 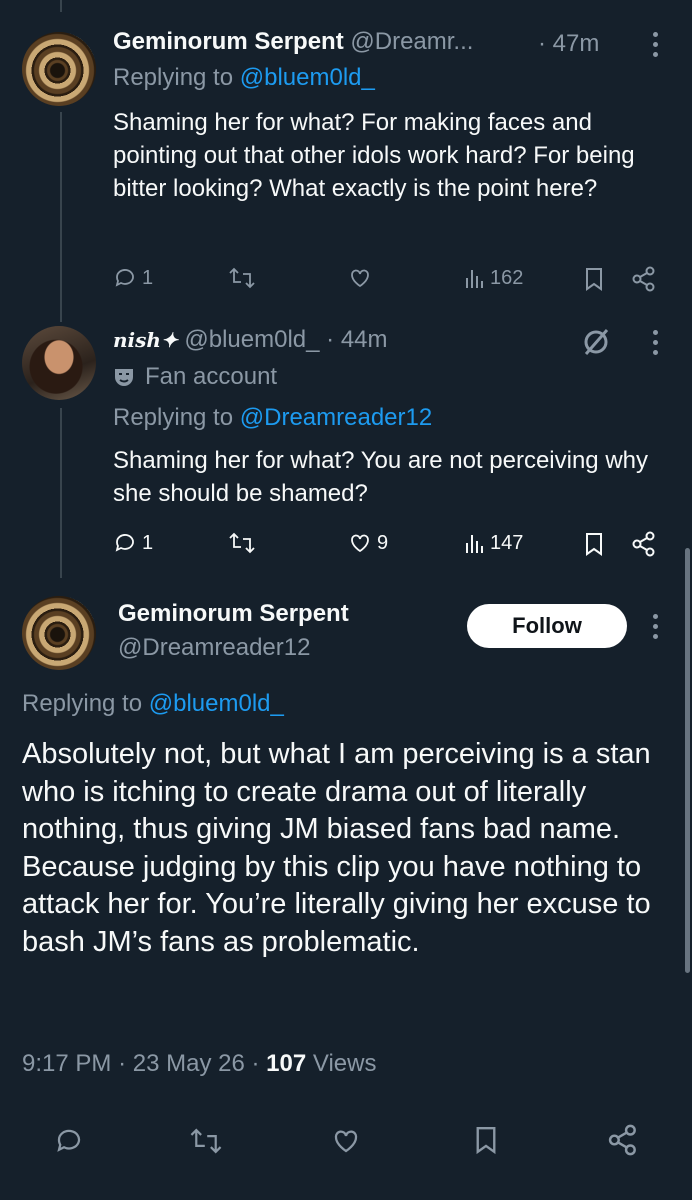 I want to click on views-label: Views, so click(x=344, y=1063).